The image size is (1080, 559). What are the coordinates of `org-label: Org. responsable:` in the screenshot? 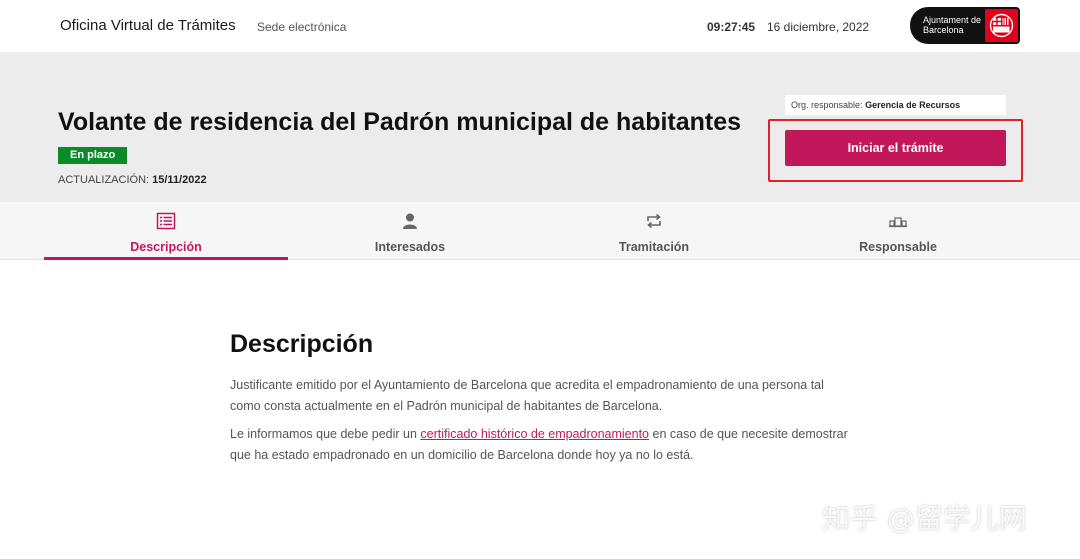 It's located at (827, 105).